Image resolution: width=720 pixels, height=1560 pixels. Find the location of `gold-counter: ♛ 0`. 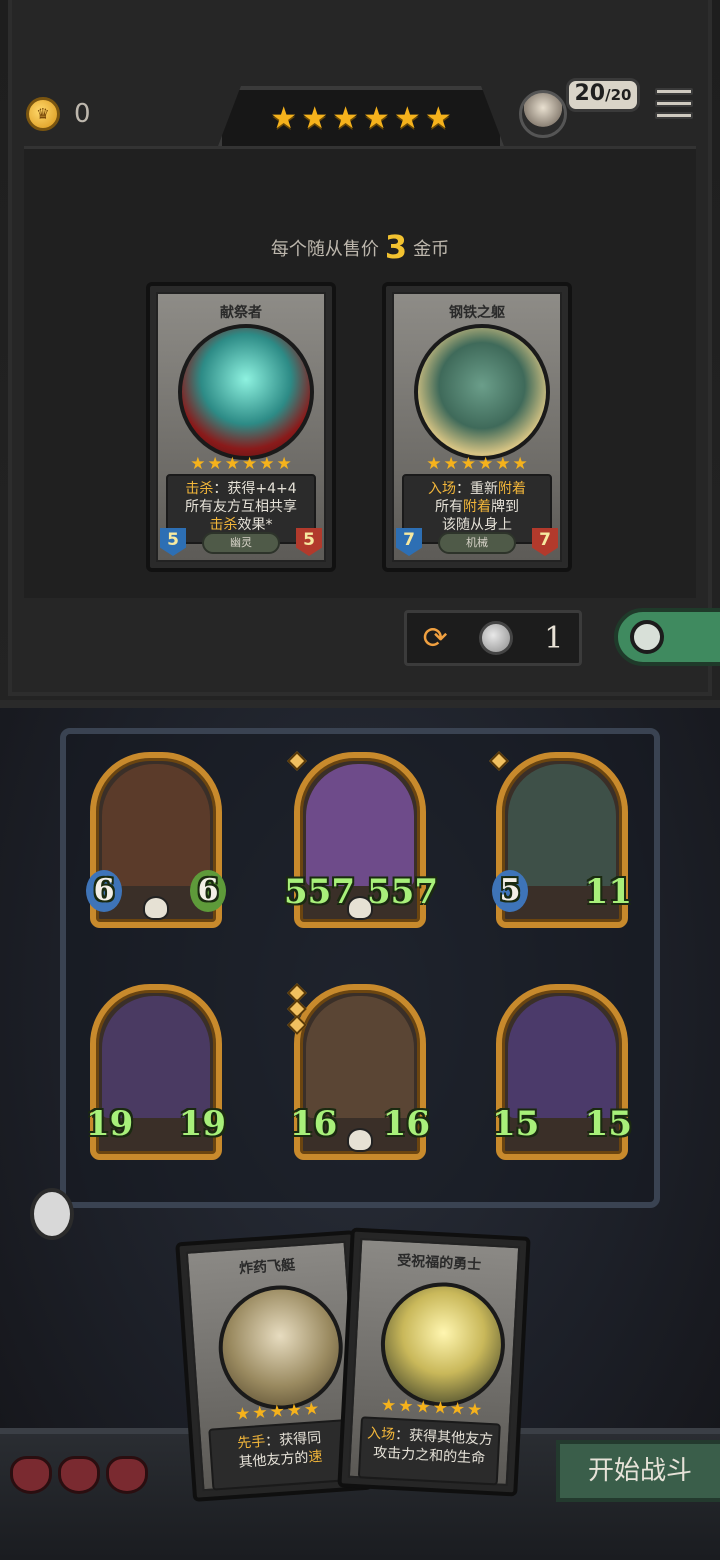

gold-counter: ♛ 0 is located at coordinates (58, 114).